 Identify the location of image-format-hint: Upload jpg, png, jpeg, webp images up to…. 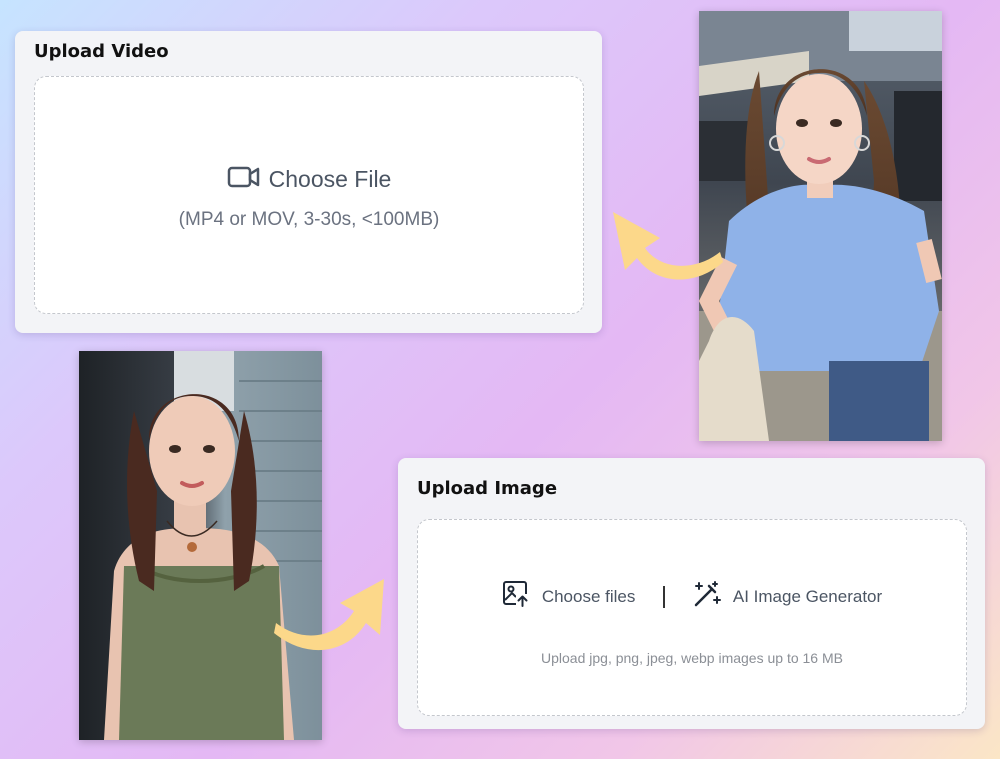
(692, 658).